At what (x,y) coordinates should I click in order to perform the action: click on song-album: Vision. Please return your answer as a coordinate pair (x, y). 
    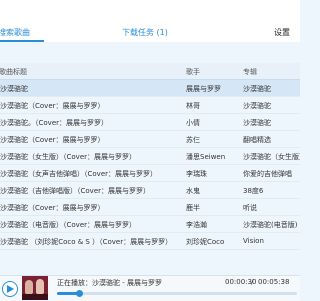
    Looking at the image, I should click on (253, 241).